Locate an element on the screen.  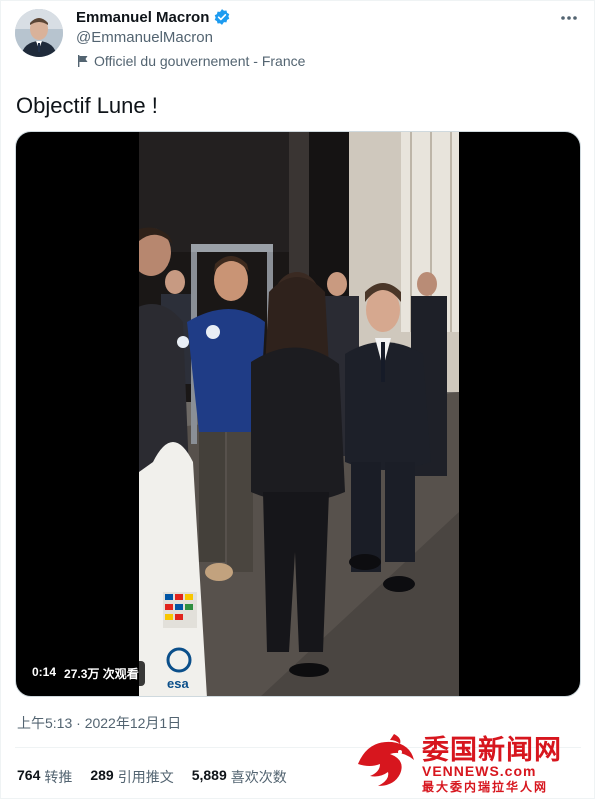
author-handle: @EmmanuelMacron is located at coordinates (144, 37).